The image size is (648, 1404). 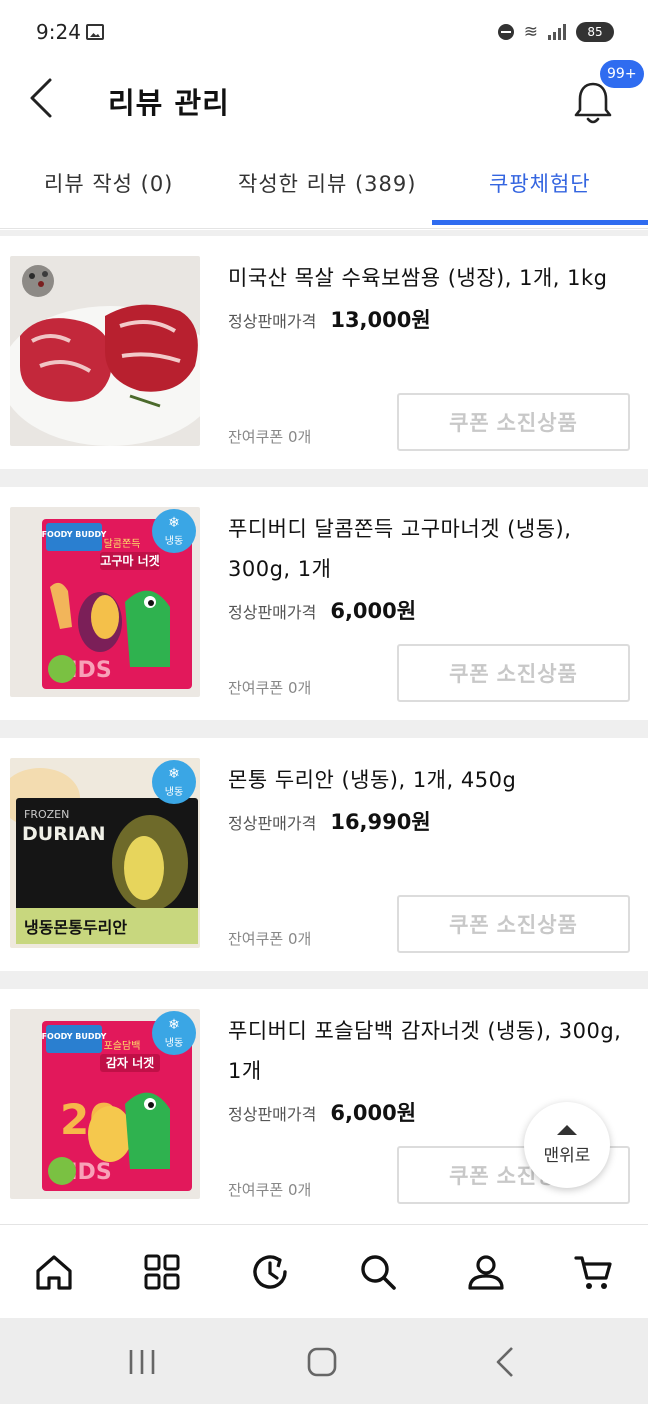 I want to click on nav-cart, so click(x=594, y=1272).